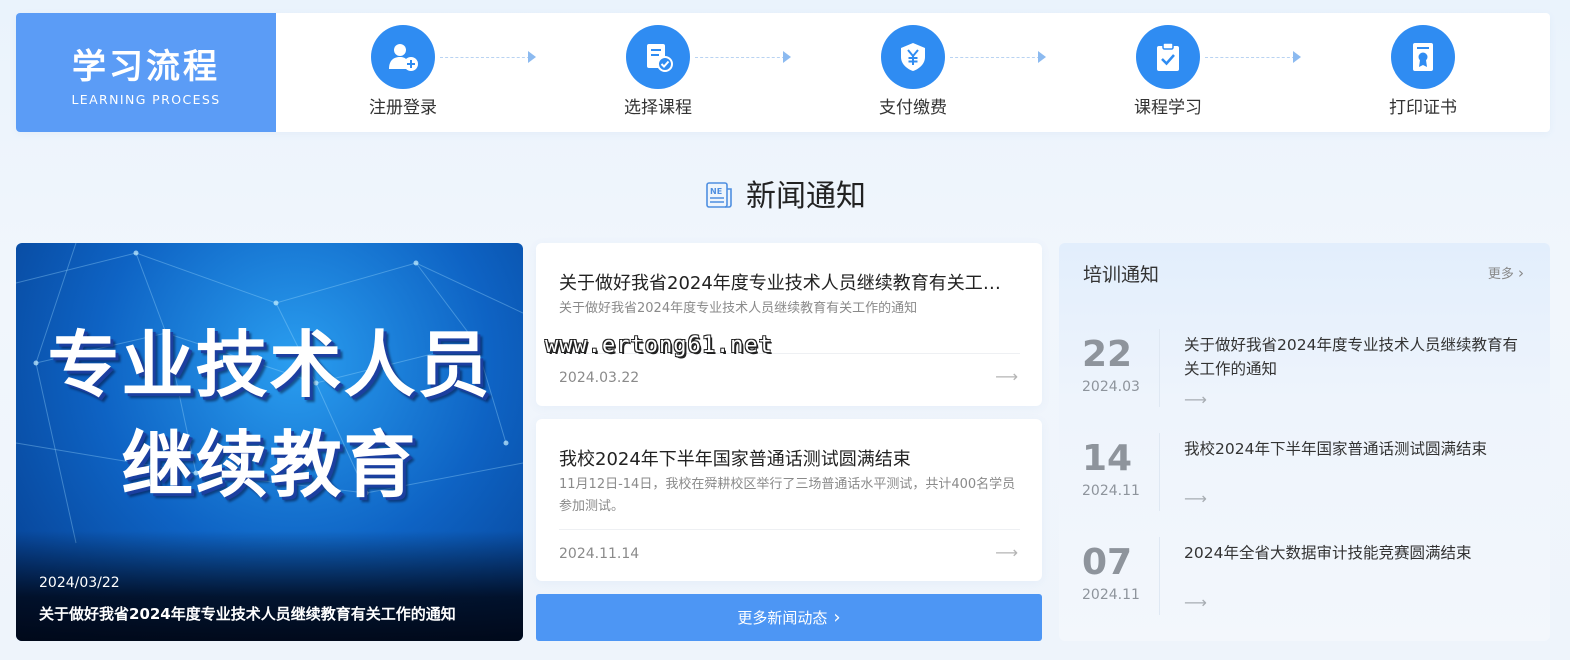 This screenshot has height=660, width=1570. I want to click on step-register-login: 注册登录, so click(403, 72).